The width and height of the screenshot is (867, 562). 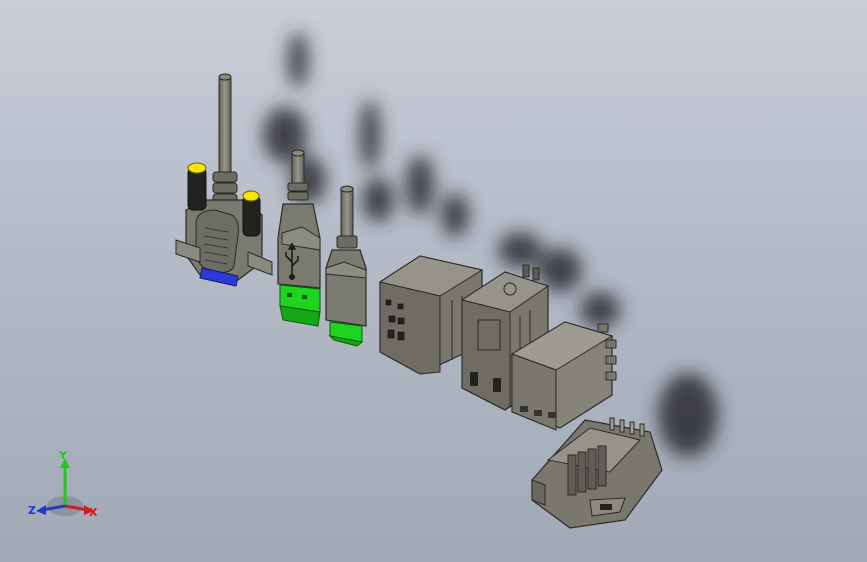 What do you see at coordinates (93, 512) in the screenshot?
I see `x-axis-label: X` at bounding box center [93, 512].